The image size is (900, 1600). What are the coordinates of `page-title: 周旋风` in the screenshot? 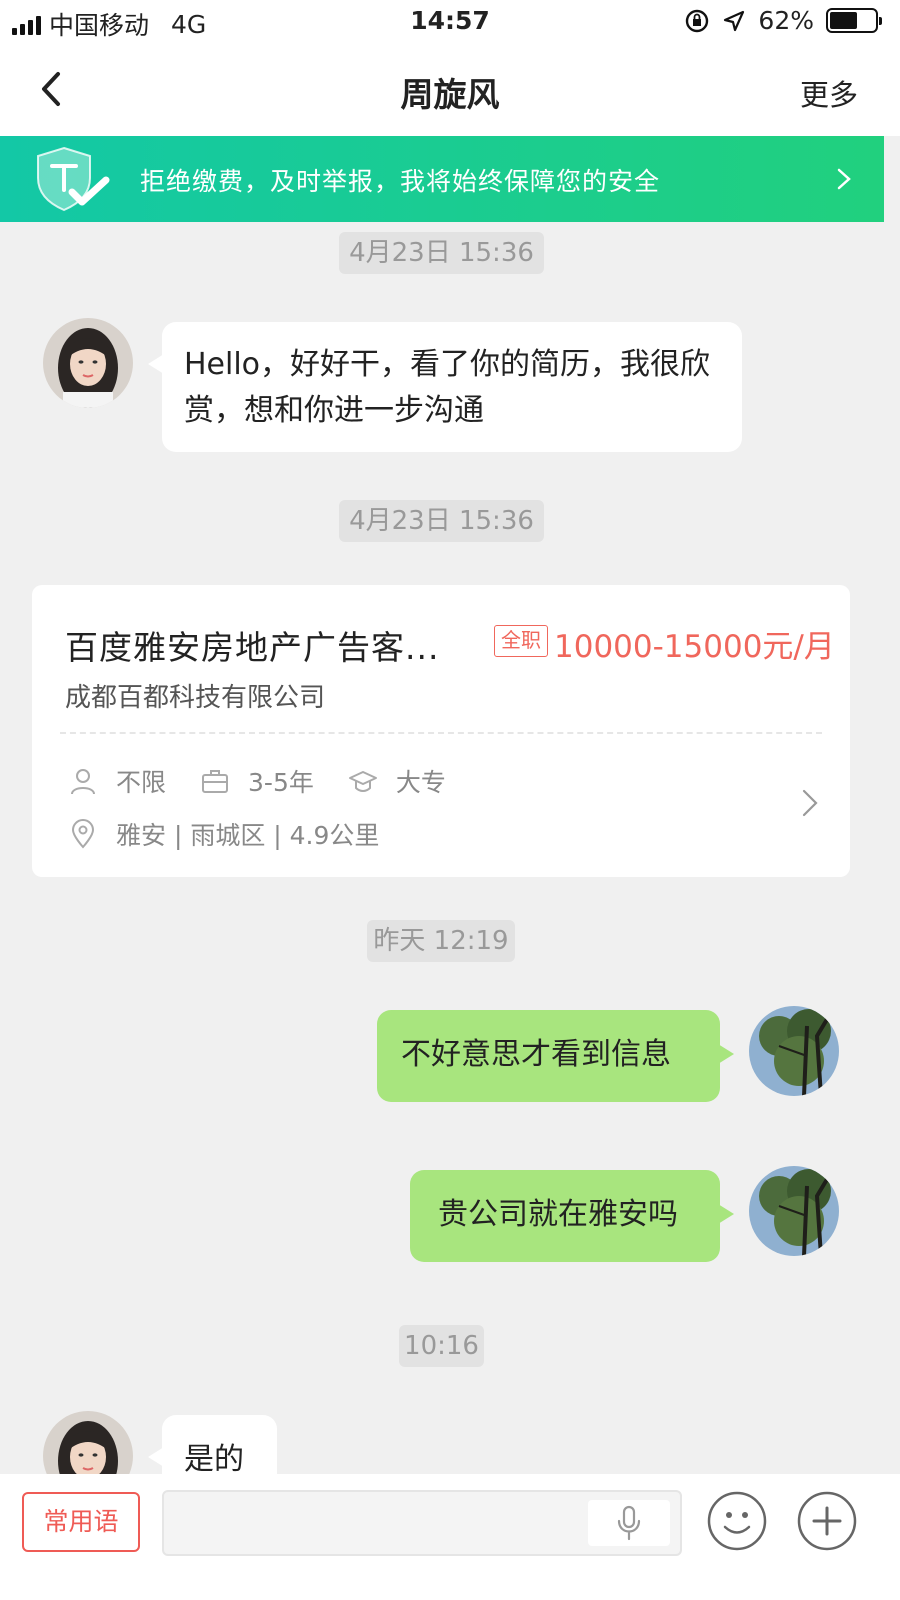 It's located at (450, 94).